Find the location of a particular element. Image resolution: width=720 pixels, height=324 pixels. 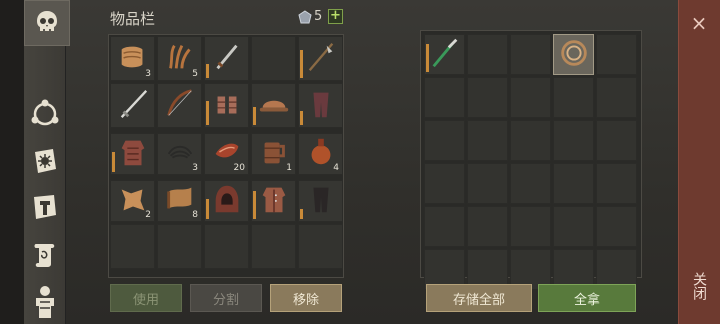

close-label: 关闭 is located at coordinates (699, 286).